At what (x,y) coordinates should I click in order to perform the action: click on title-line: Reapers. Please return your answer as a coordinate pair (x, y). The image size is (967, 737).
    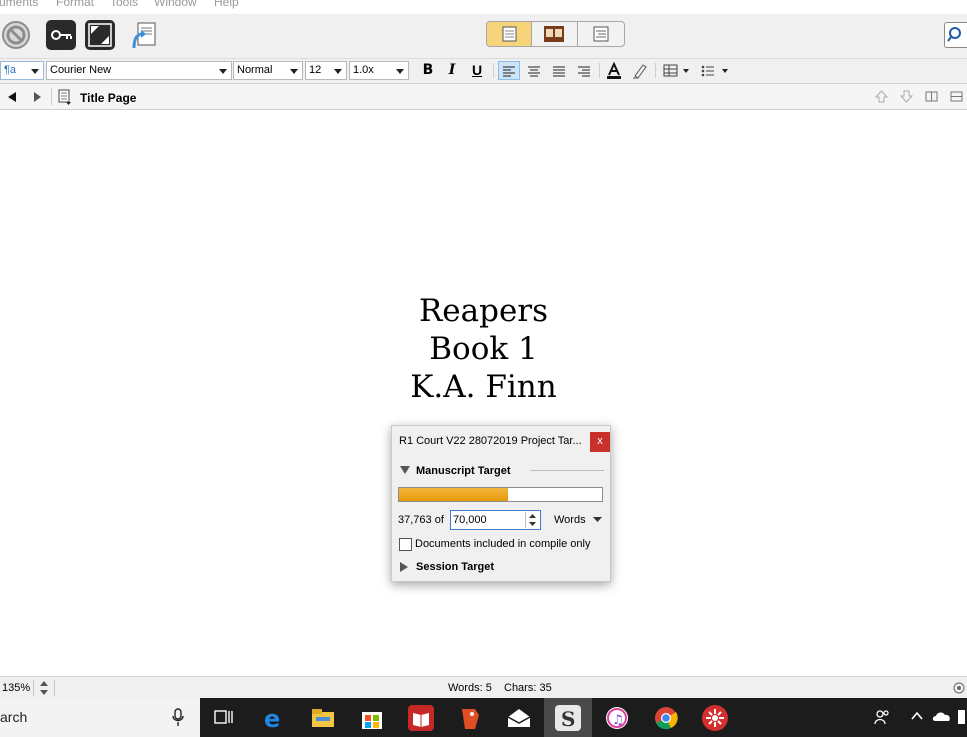
    Looking at the image, I should click on (483, 311).